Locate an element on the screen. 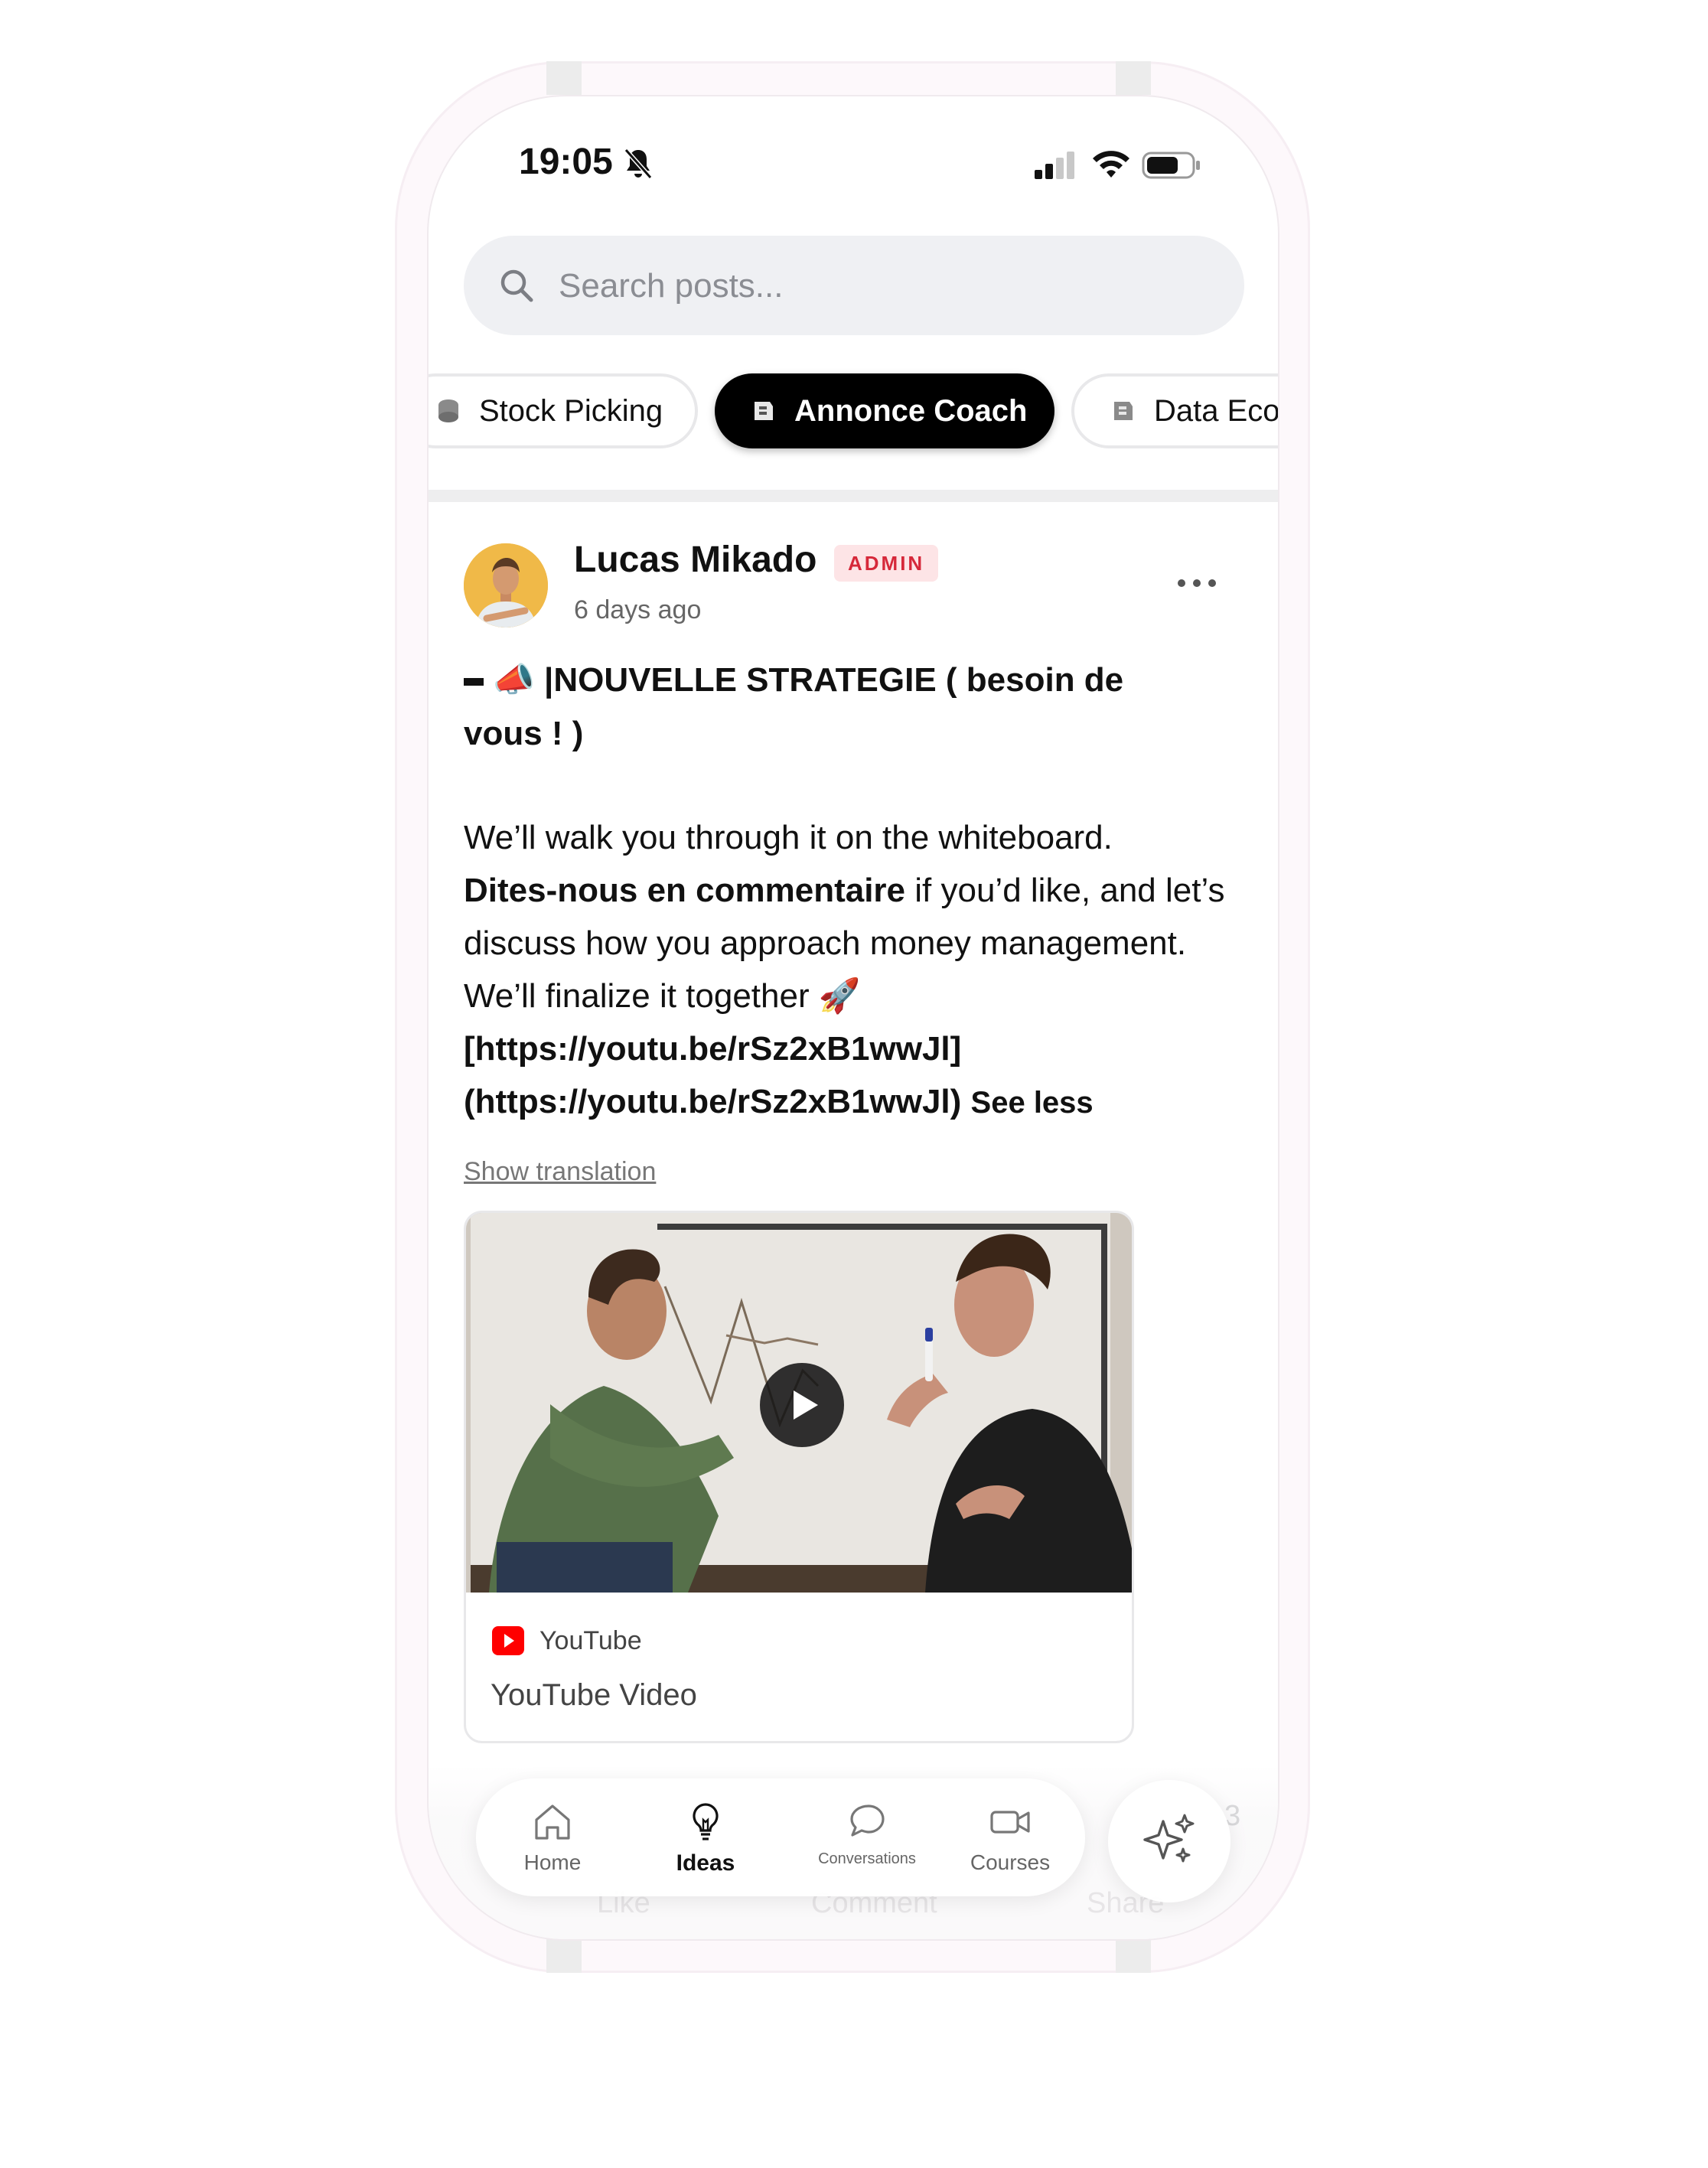 This screenshot has width=1708, height=2168. video-camera-icon is located at coordinates (1010, 1822).